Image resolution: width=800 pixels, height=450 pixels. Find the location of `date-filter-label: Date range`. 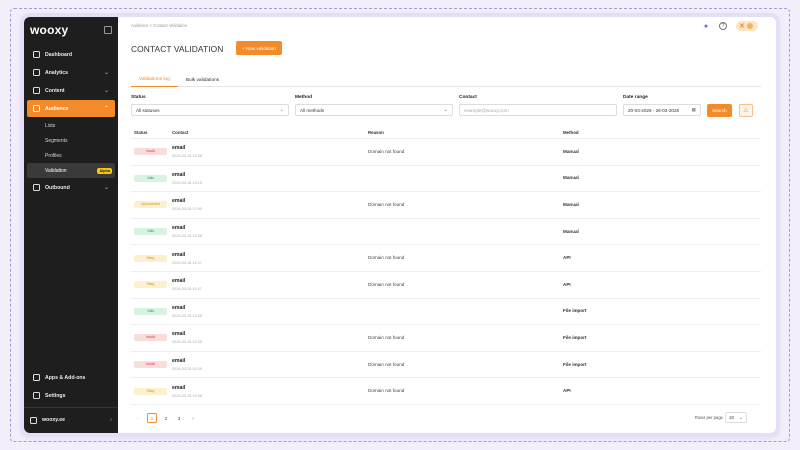

date-filter-label: Date range is located at coordinates (635, 97).